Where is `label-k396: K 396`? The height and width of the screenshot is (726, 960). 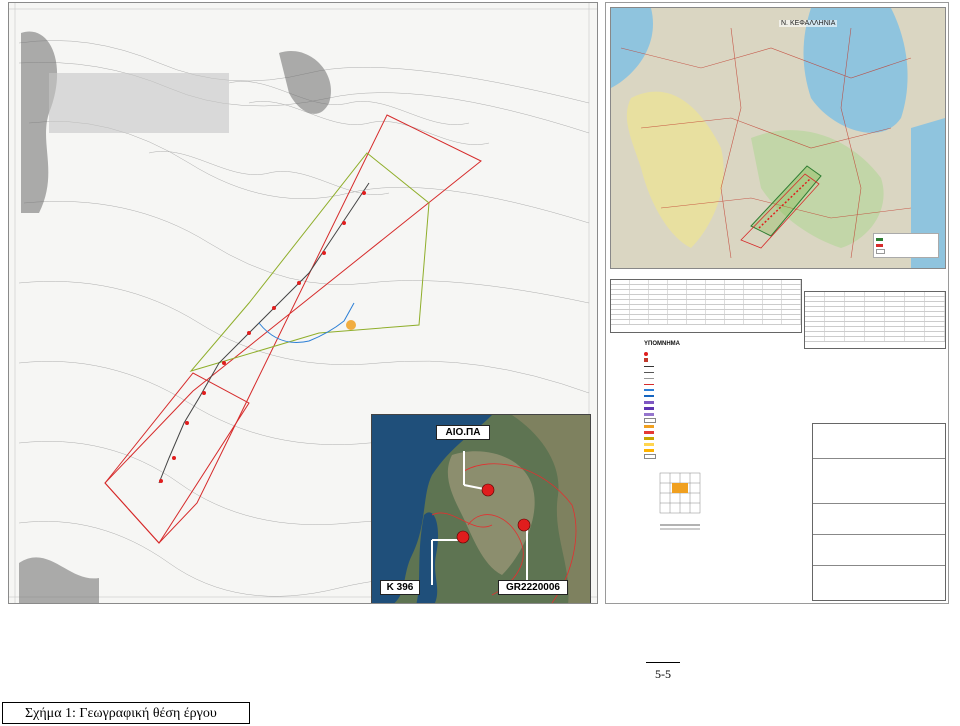
label-k396: K 396 is located at coordinates (400, 587).